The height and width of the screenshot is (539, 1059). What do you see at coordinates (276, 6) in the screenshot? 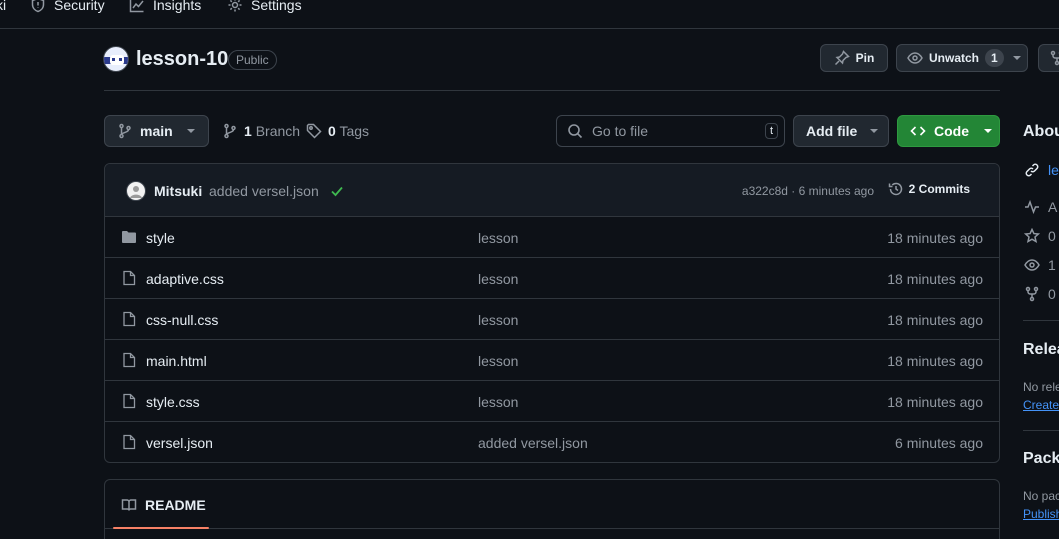
I see `nav-tab-settings-label: Settings` at bounding box center [276, 6].